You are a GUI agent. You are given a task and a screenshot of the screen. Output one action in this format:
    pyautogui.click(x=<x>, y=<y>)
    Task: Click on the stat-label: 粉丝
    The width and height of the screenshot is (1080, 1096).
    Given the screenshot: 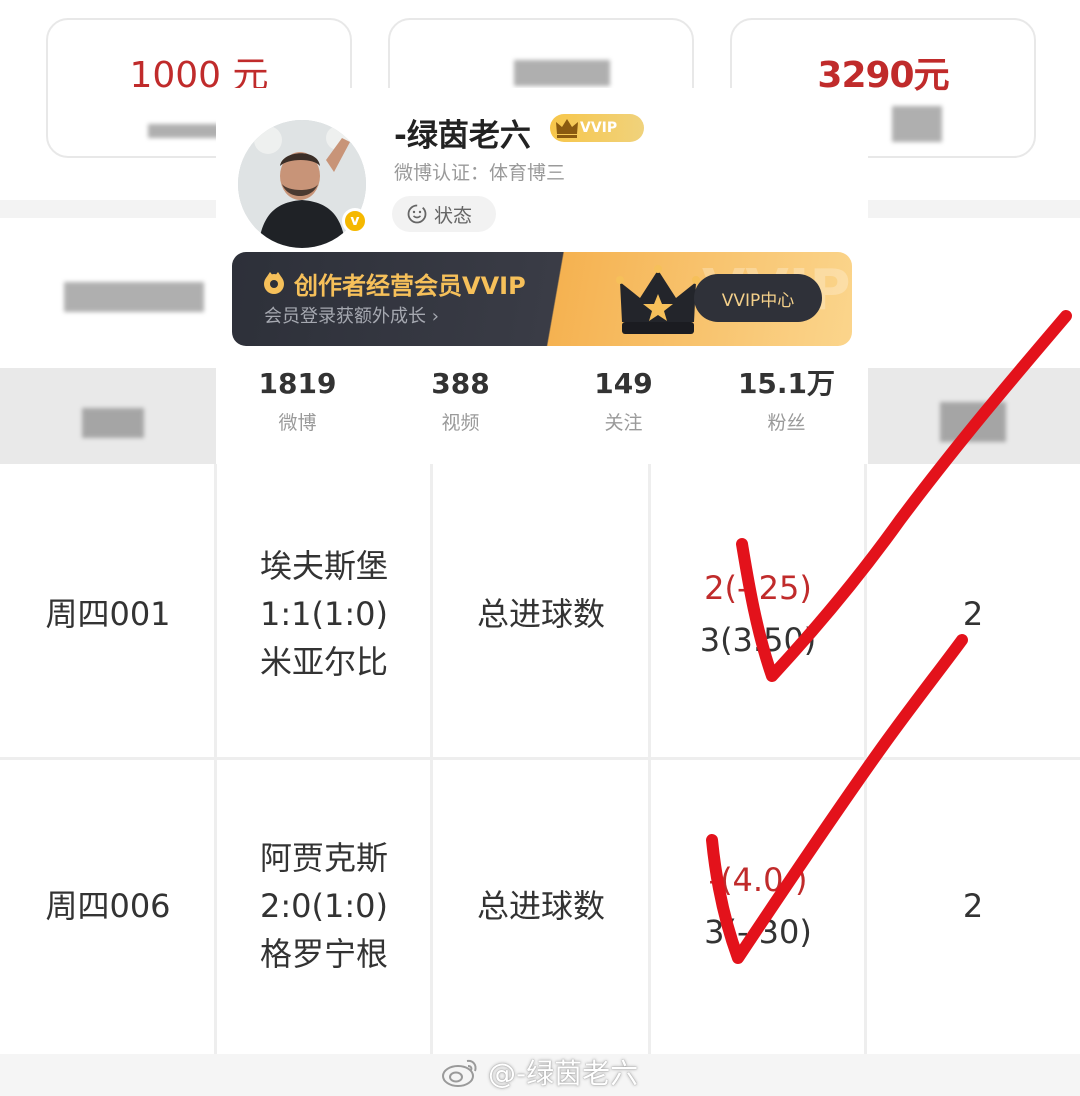 What is the action you would take?
    pyautogui.click(x=786, y=423)
    